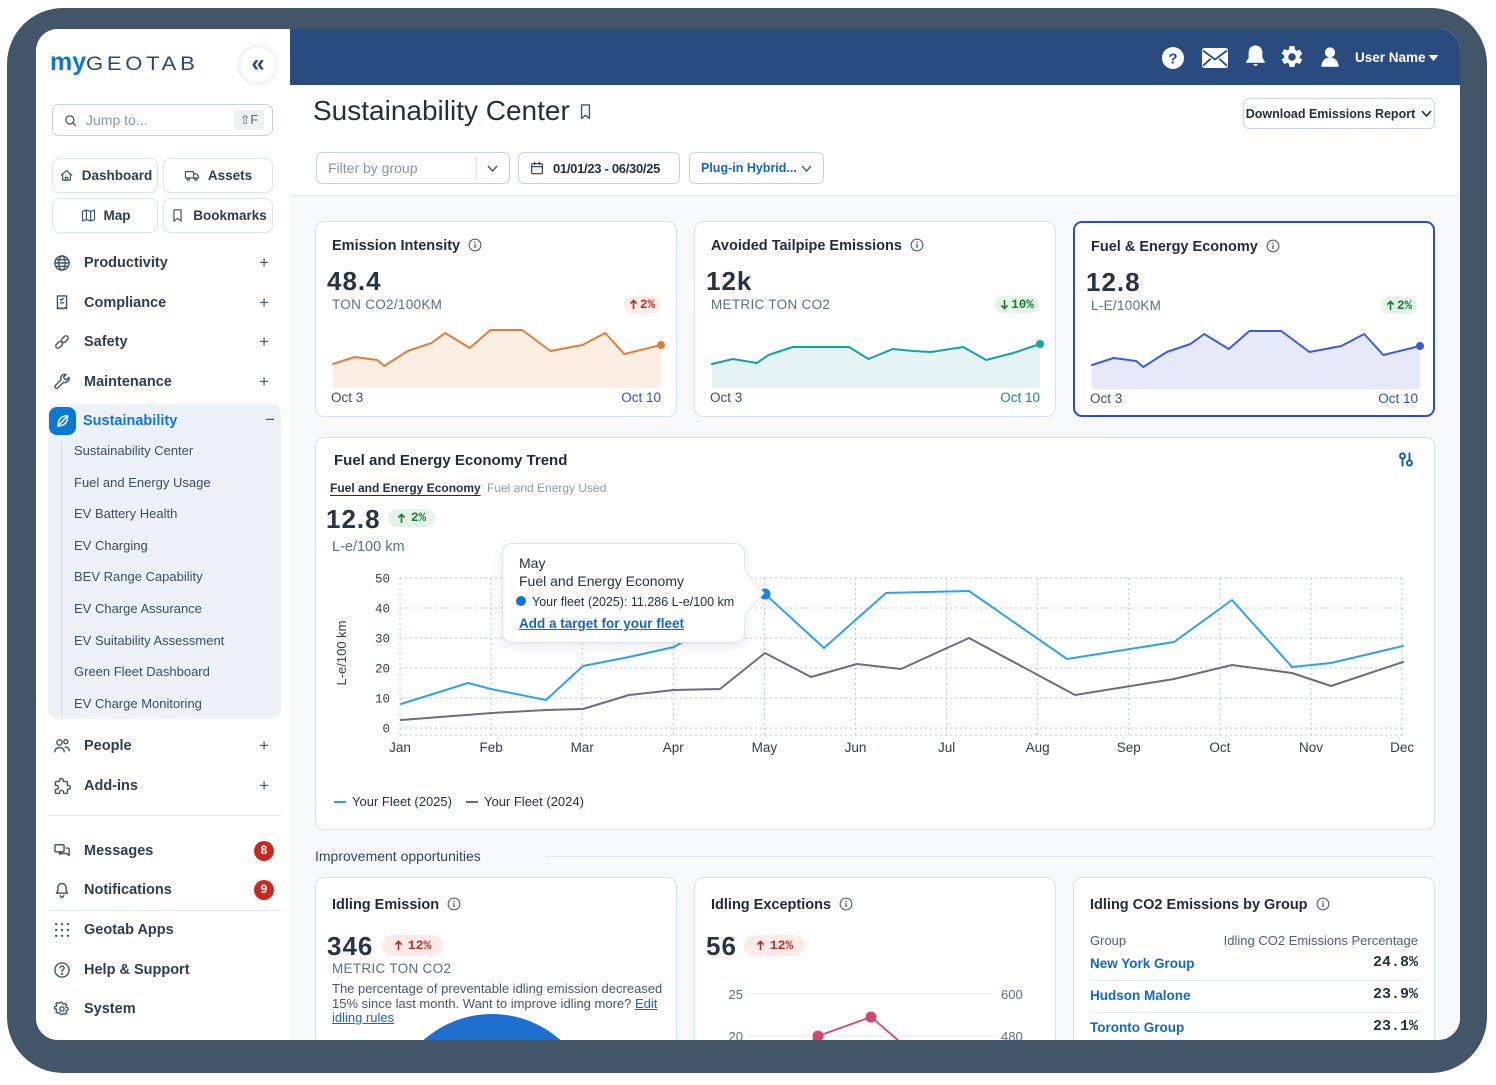 The image size is (1496, 1085). What do you see at coordinates (946, 747) in the screenshot?
I see `svg-text: Jul` at bounding box center [946, 747].